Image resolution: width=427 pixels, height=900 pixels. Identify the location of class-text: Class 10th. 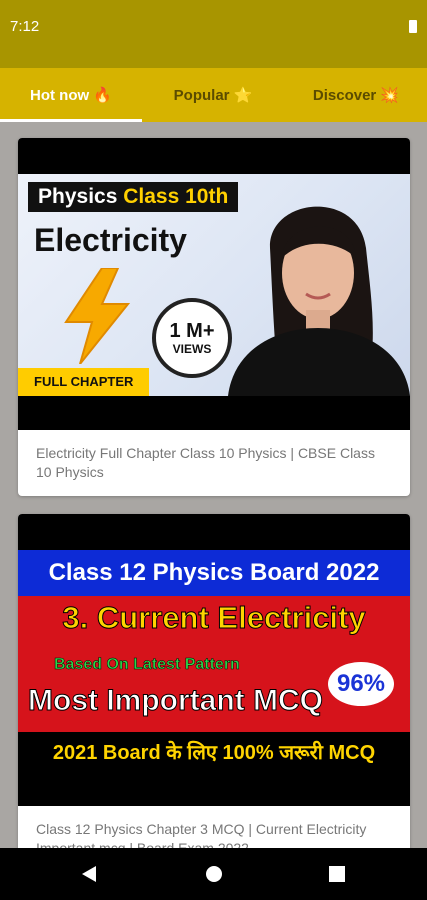
(176, 196).